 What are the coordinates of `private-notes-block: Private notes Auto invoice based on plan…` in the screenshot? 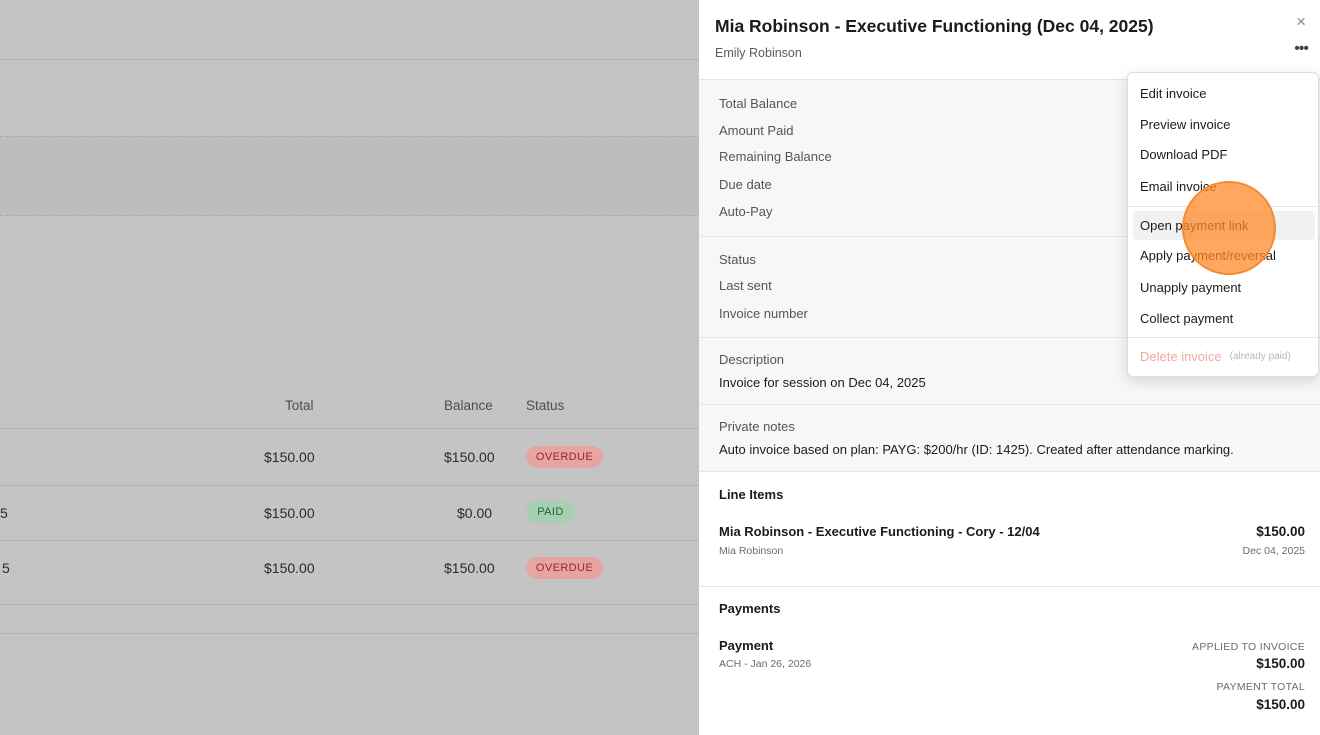 It's located at (1009, 438).